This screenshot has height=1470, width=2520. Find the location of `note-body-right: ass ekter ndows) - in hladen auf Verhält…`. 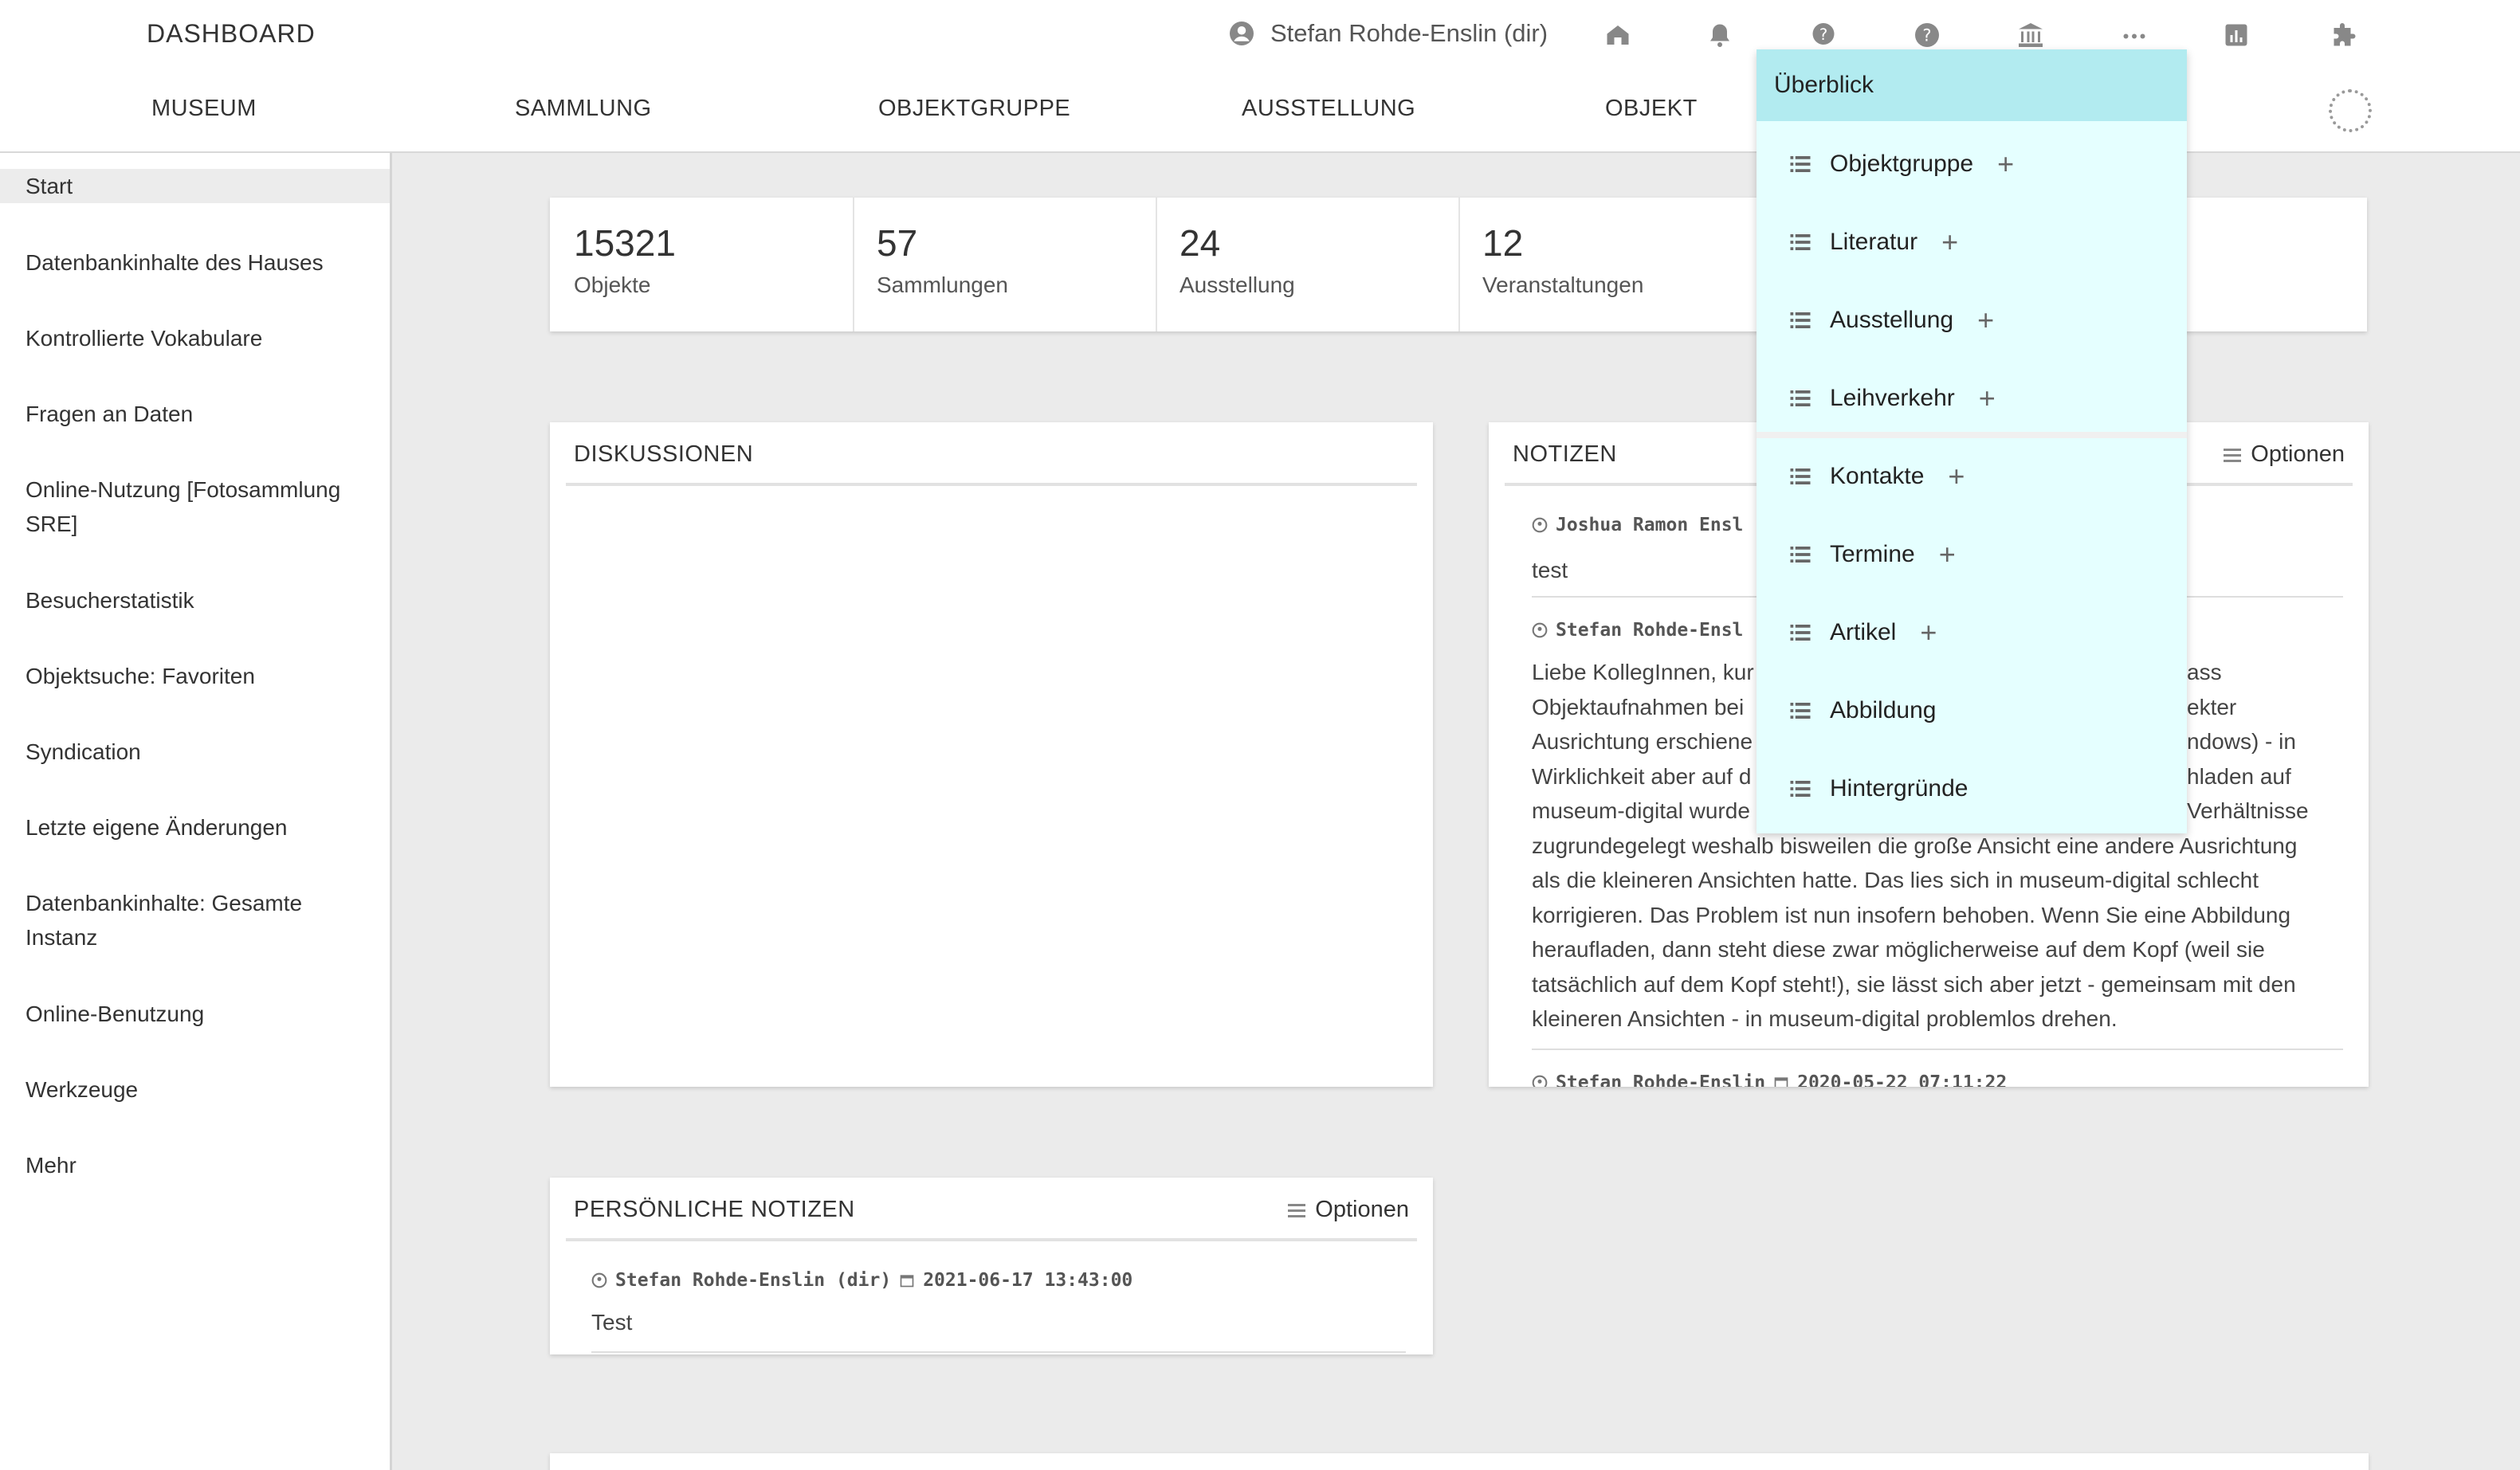

note-body-right: ass ekter ndows) - in hladen auf Verhält… is located at coordinates (2248, 742).